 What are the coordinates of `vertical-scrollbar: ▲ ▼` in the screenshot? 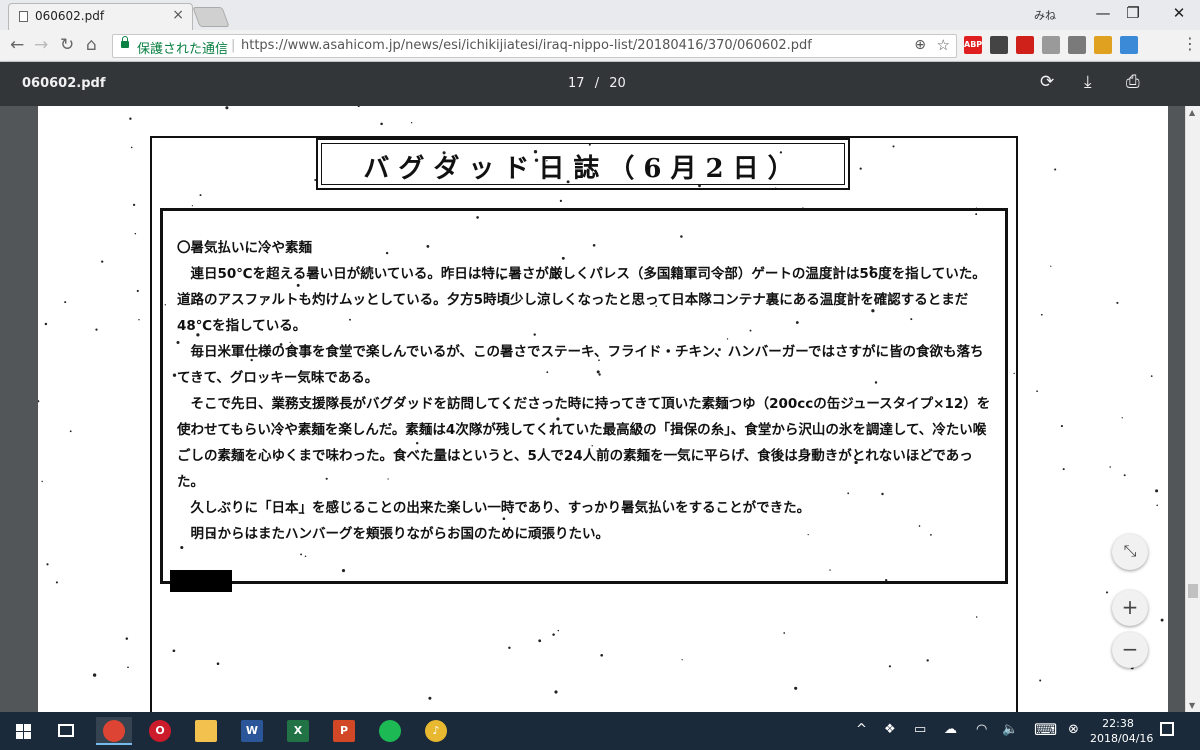 It's located at (1192, 409).